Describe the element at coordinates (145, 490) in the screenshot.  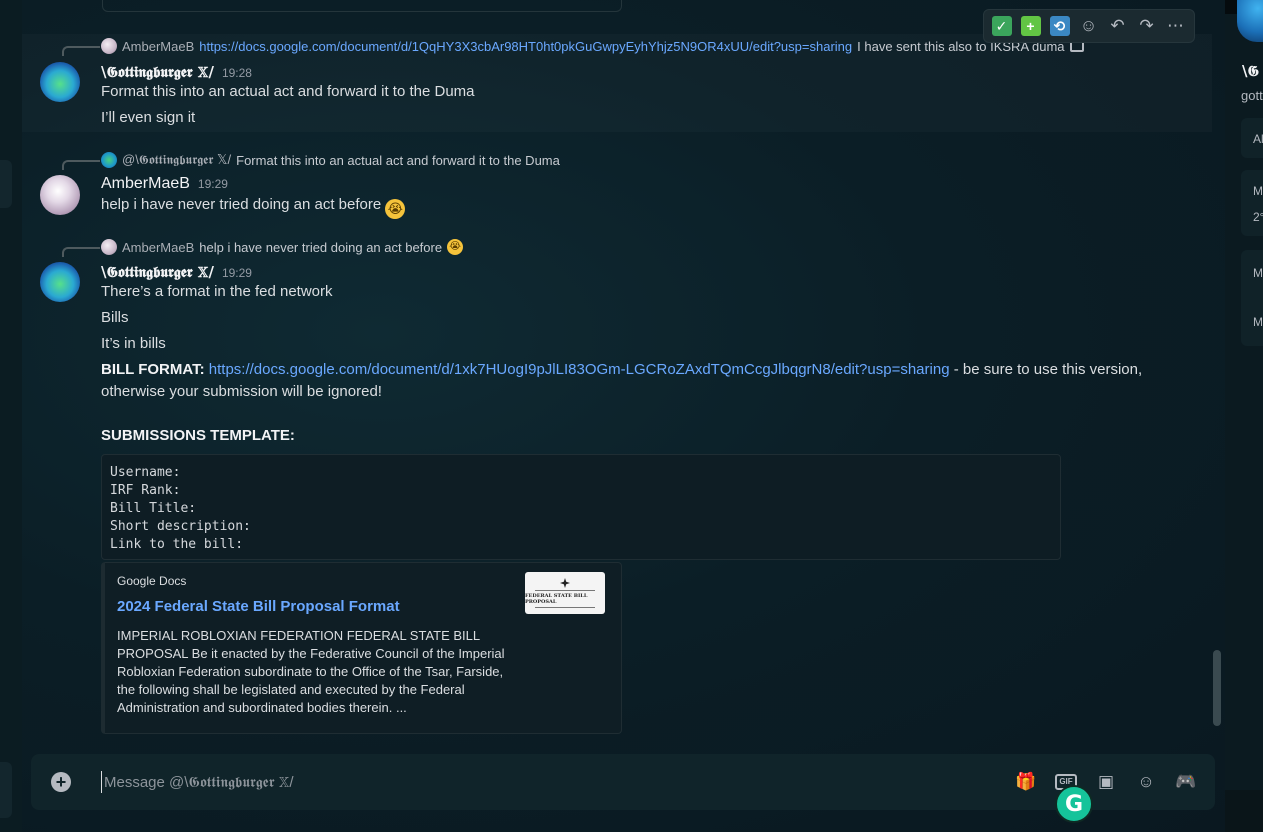
I see `code-line: IRF Rank:` at that location.